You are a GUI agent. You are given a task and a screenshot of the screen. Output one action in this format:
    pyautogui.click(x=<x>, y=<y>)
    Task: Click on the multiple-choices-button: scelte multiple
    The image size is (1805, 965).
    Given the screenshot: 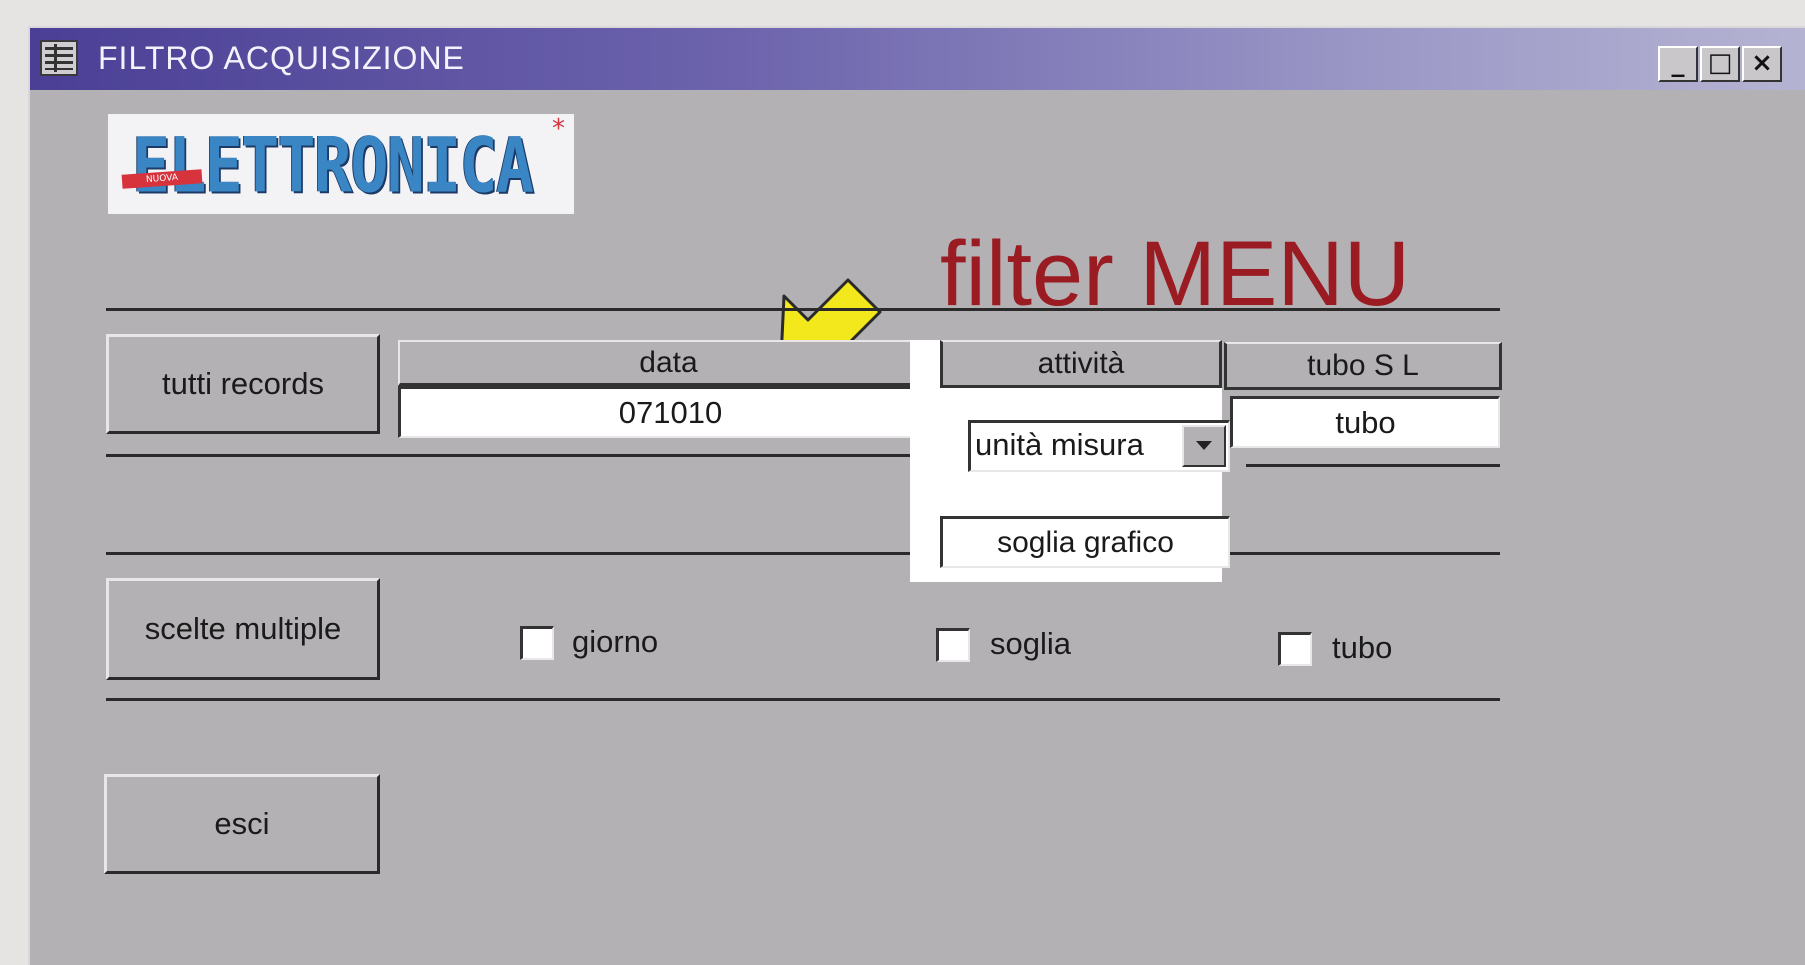 What is the action you would take?
    pyautogui.click(x=243, y=629)
    